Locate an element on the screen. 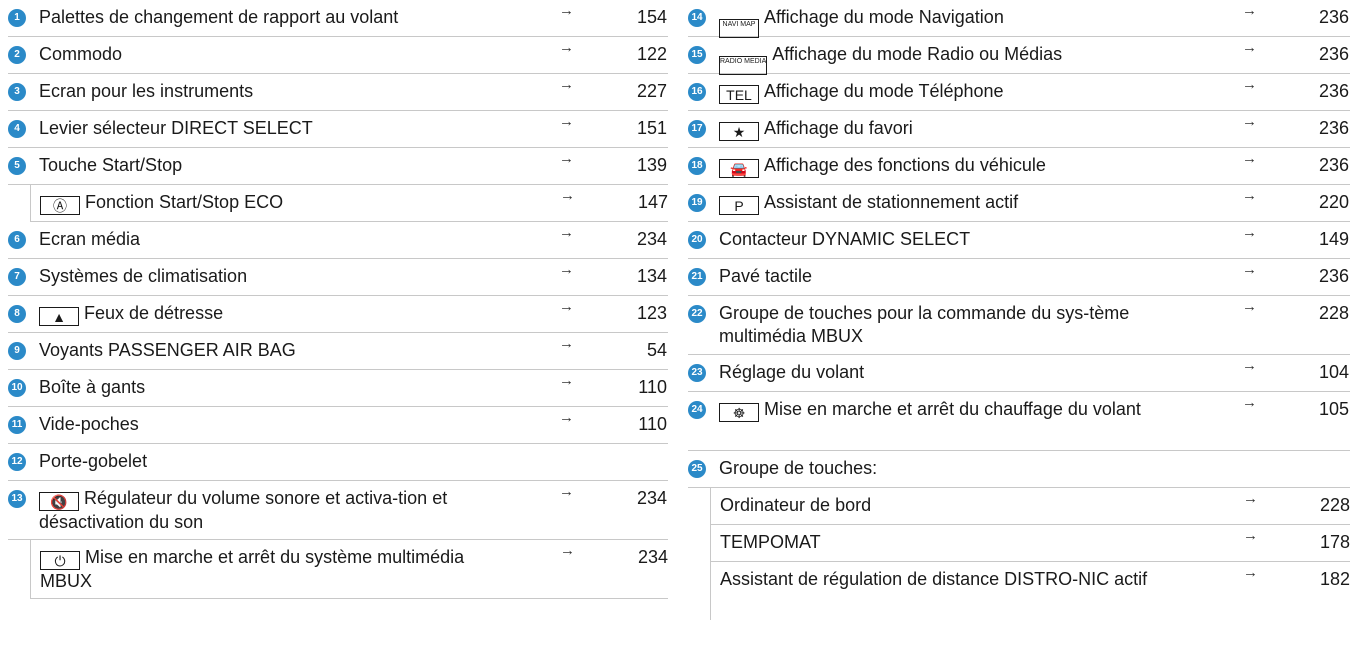 The image size is (1364, 648). callout-number: 3 is located at coordinates (17, 92).